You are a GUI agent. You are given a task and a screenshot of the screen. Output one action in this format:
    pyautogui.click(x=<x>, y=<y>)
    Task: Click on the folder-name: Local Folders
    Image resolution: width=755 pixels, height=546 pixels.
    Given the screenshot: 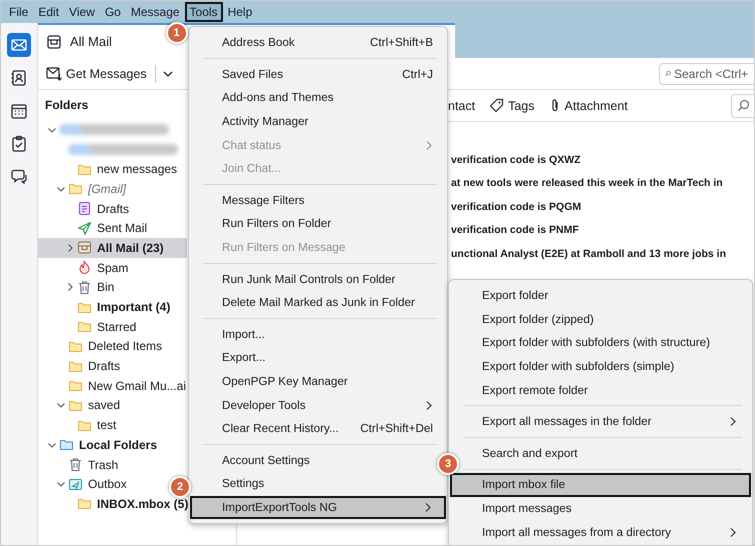 What is the action you would take?
    pyautogui.click(x=118, y=445)
    